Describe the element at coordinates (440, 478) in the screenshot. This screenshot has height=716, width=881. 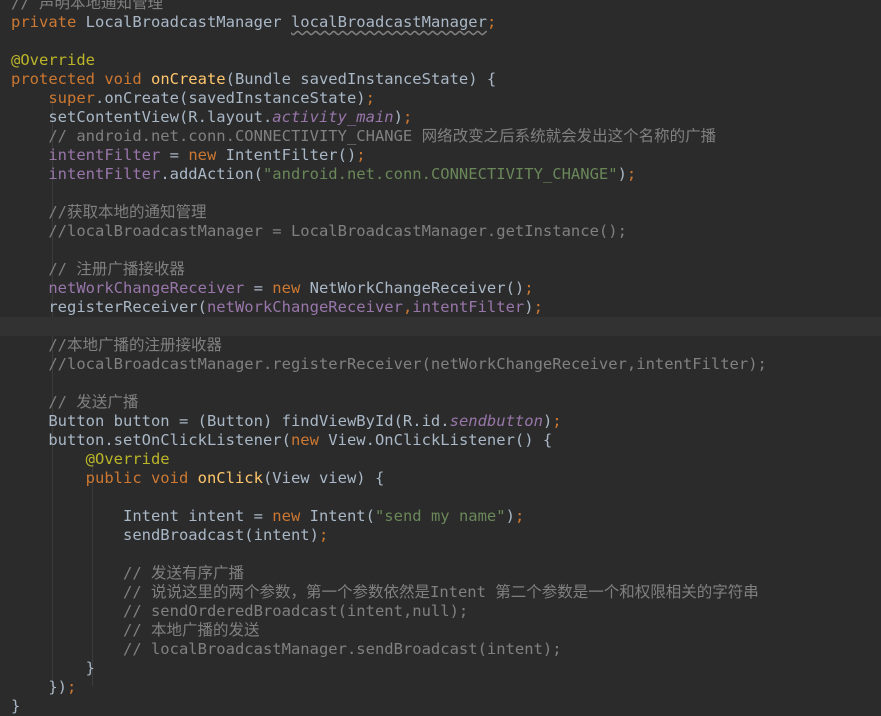
I see `code-line: public void onClick(View view) {` at that location.